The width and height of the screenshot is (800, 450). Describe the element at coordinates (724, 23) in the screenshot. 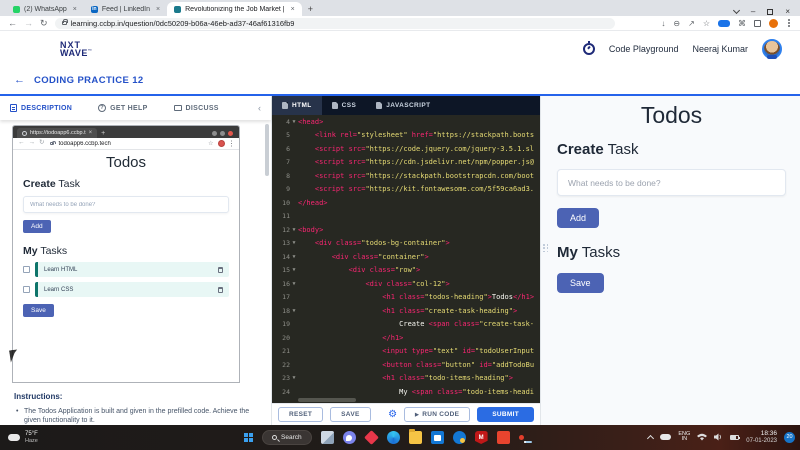

I see `extension-pill-icon` at that location.